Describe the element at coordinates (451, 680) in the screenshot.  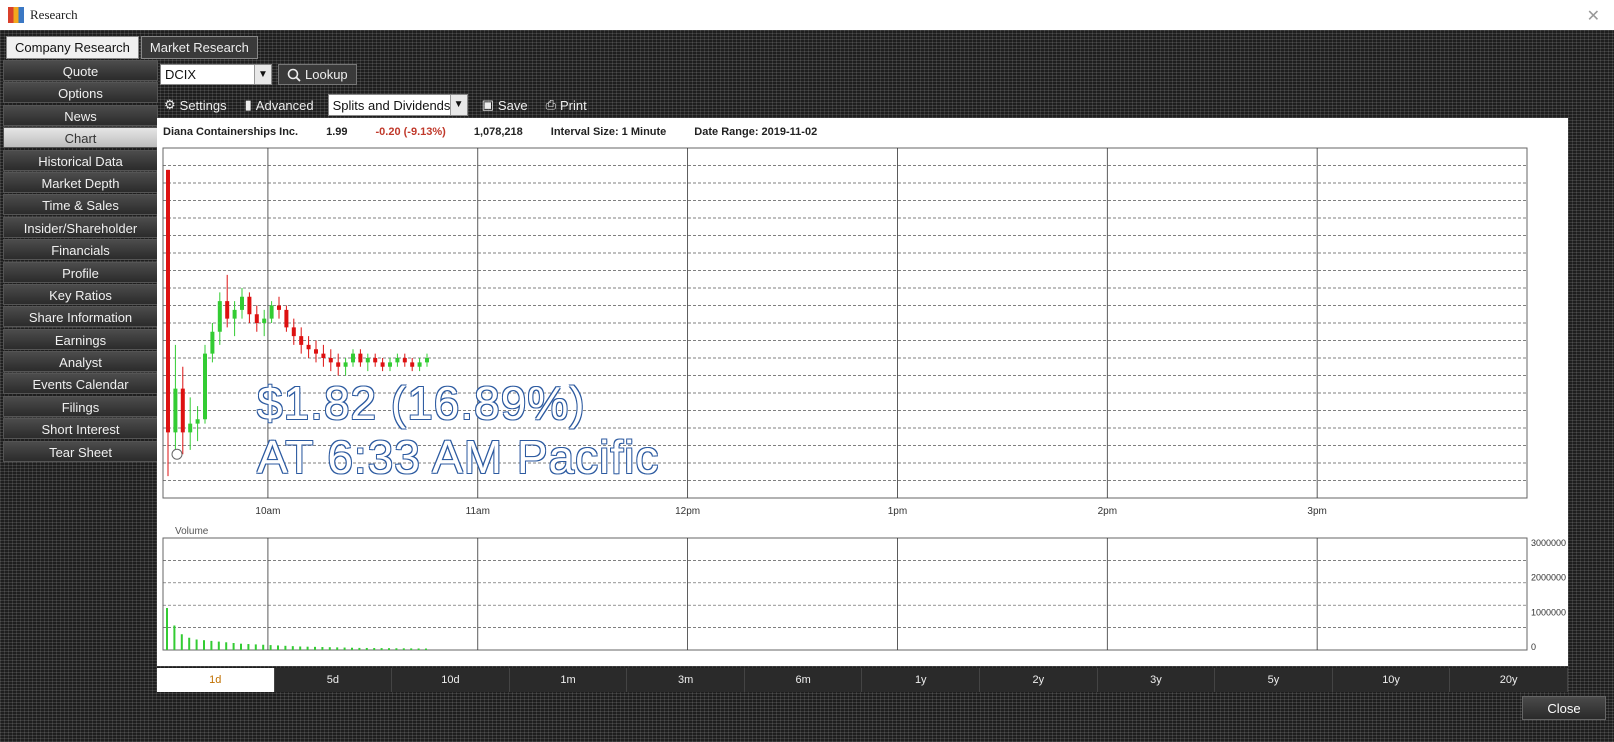
I see `range-10d: 10d` at that location.